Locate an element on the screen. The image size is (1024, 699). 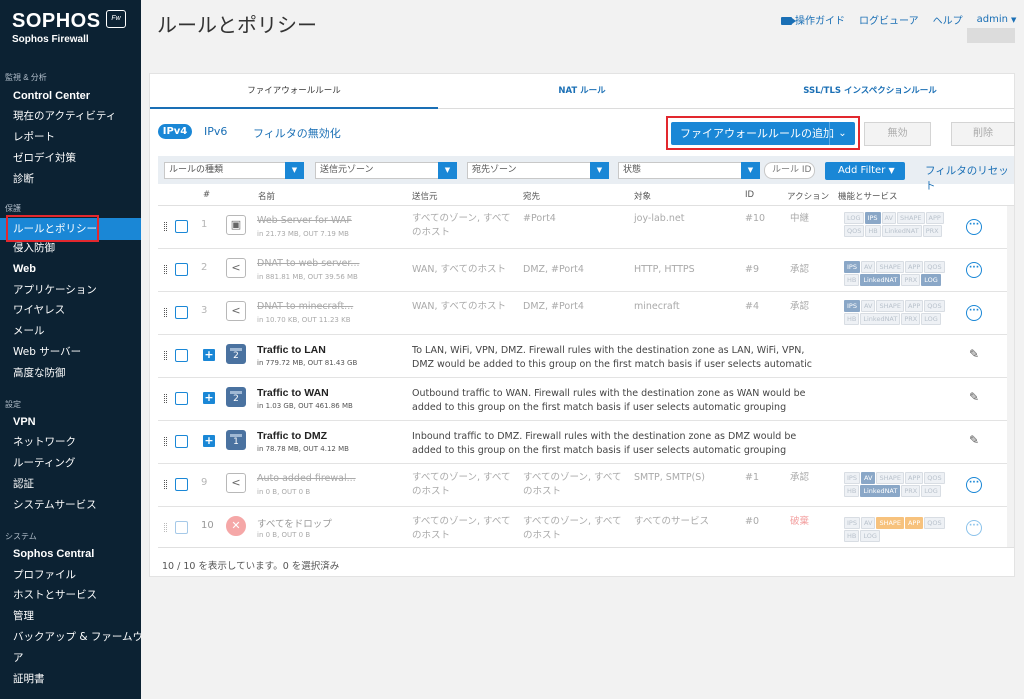
sidebar-item-zero-day: ゼロデイ対策 is located at coordinates (70, 158).